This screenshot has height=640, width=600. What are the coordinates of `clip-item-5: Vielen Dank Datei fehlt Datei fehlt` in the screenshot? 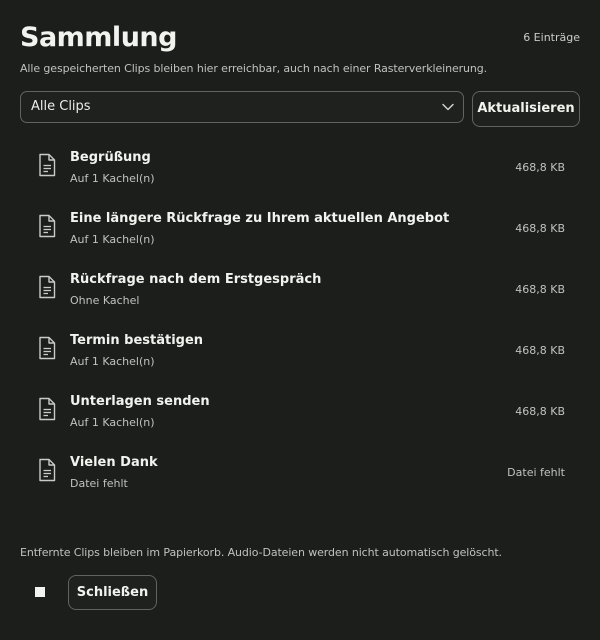 It's located at (300, 473).